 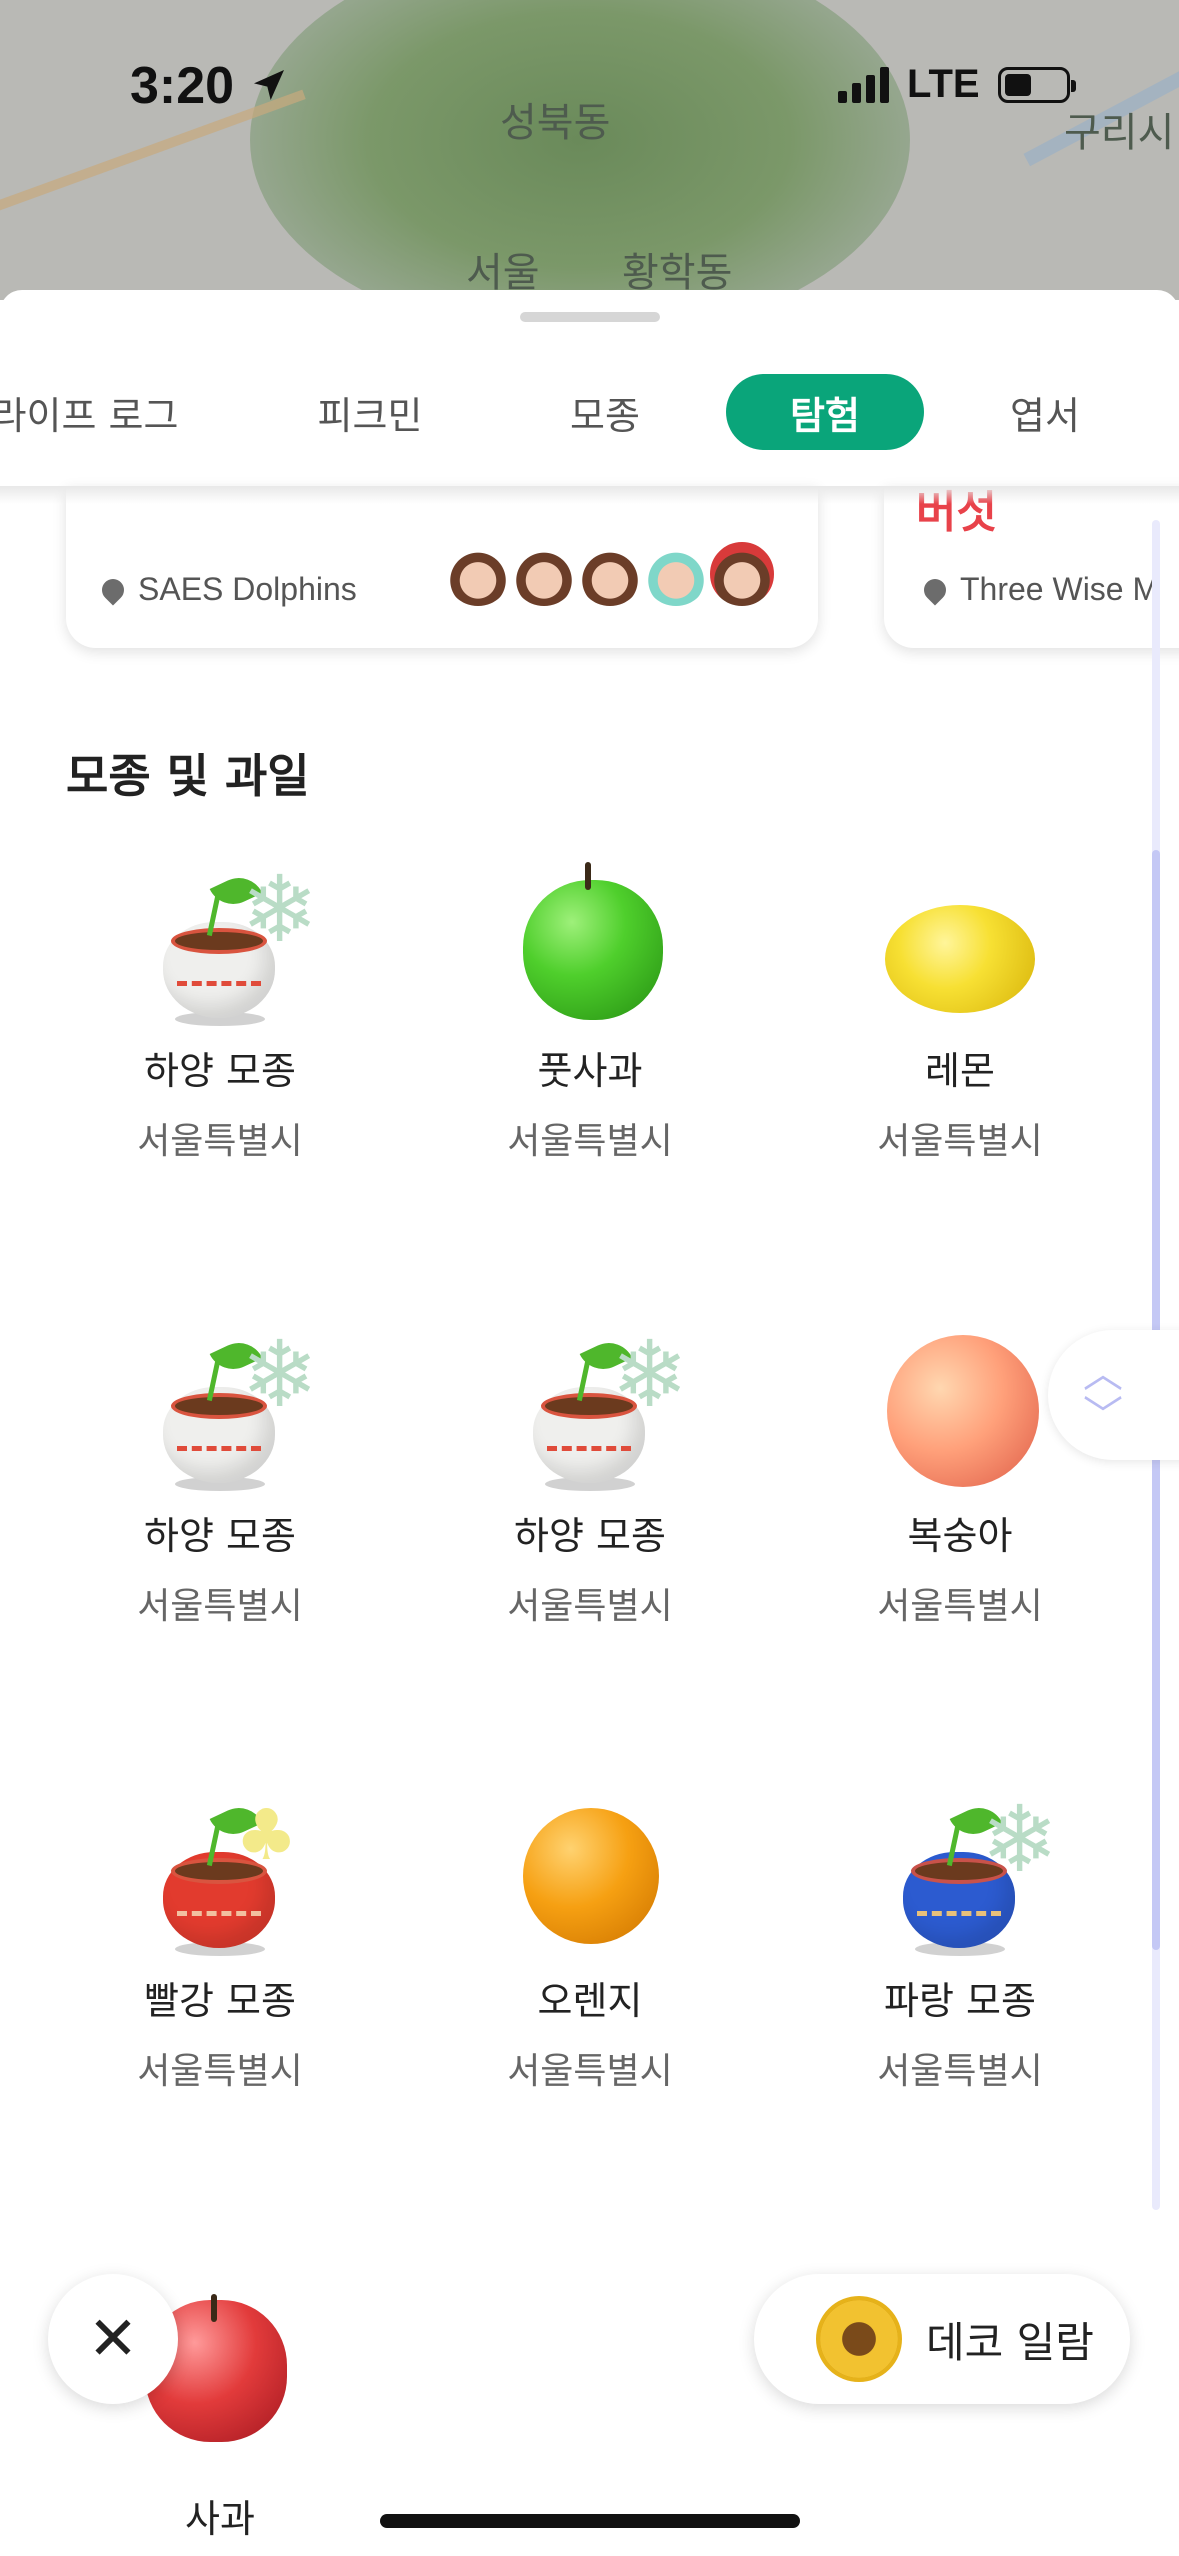 I want to click on status-time: 3:20, so click(x=209, y=86).